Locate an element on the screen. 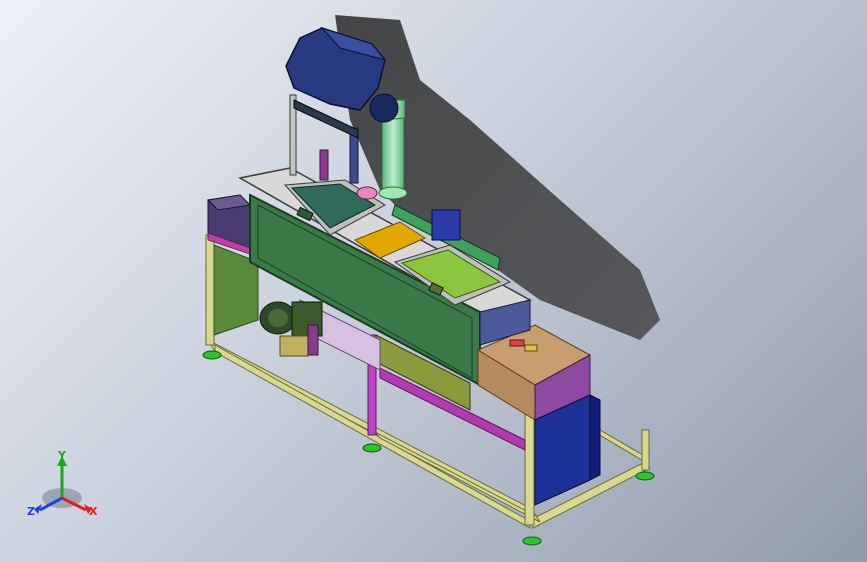 This screenshot has width=867, height=562. coordinate-triad is located at coordinates (63, 485).